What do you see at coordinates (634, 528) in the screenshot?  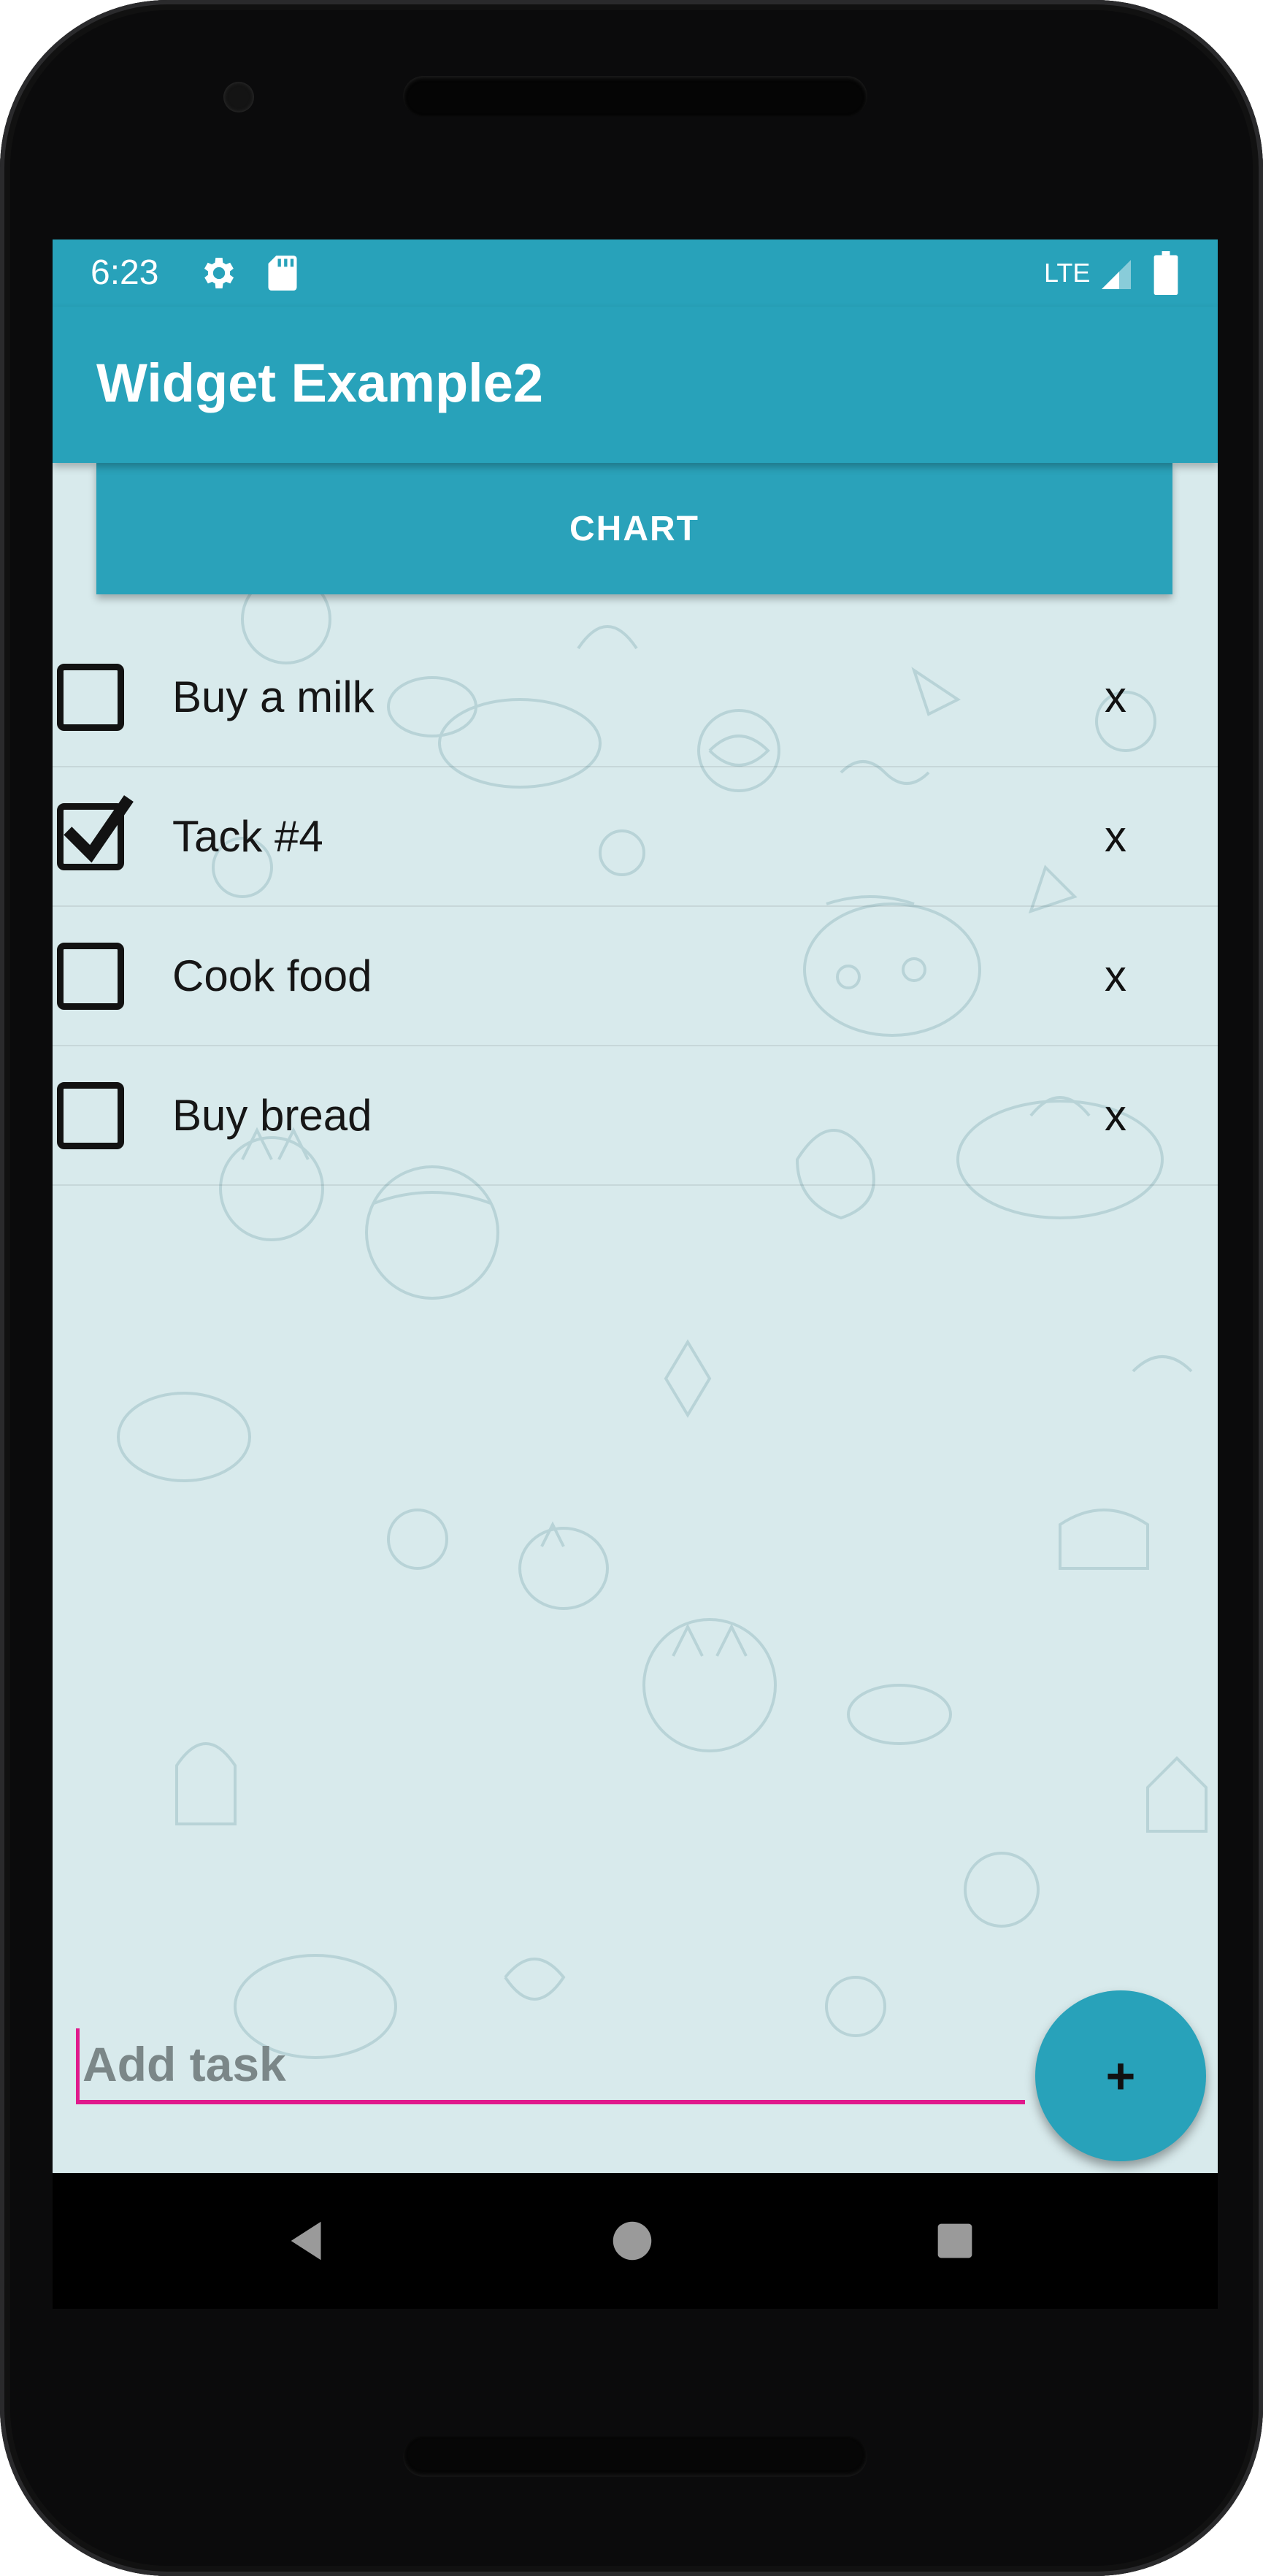 I see `chart-button: CHART` at bounding box center [634, 528].